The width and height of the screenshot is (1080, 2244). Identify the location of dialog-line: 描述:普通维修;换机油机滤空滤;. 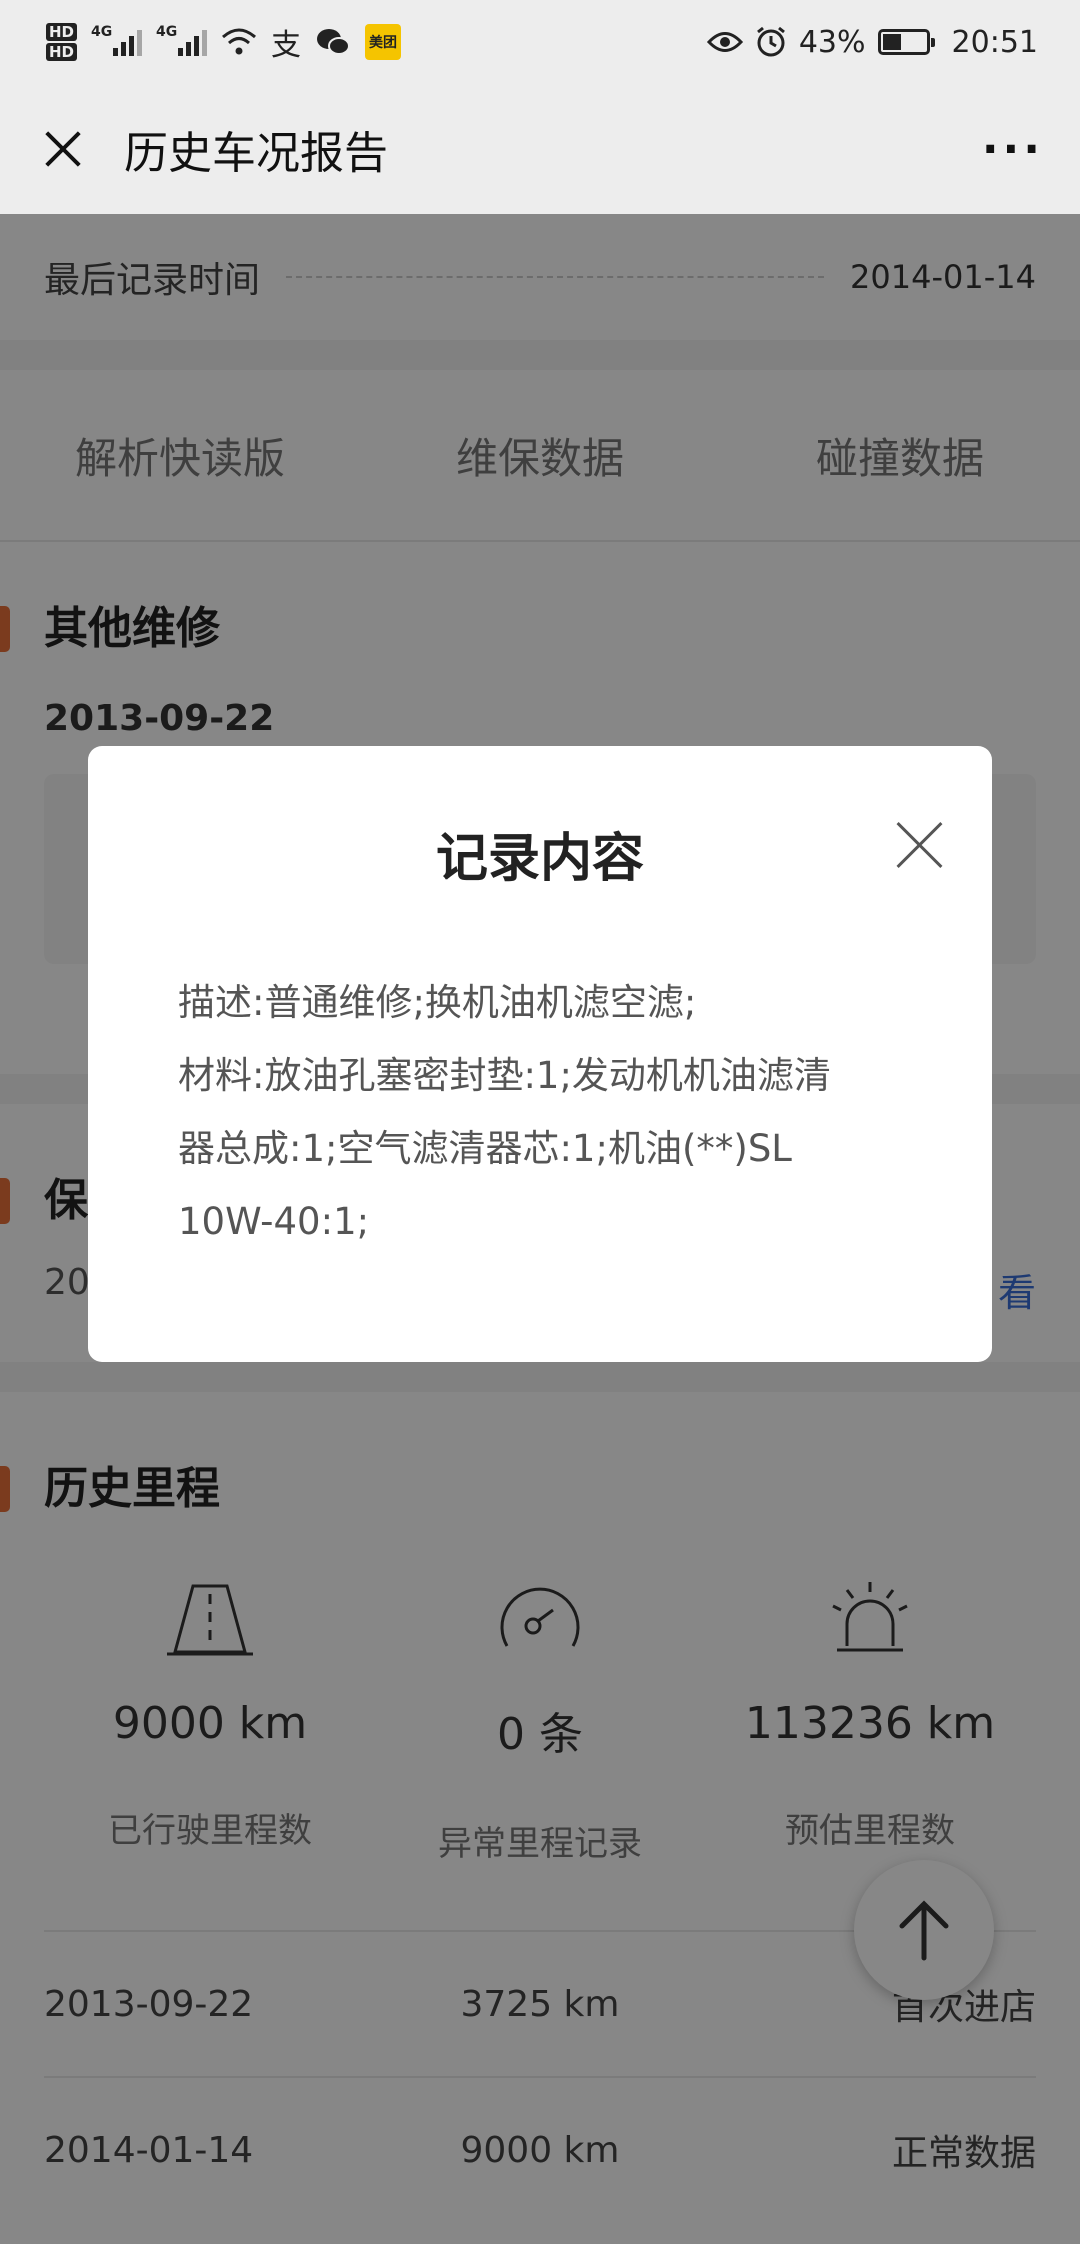
(437, 1002).